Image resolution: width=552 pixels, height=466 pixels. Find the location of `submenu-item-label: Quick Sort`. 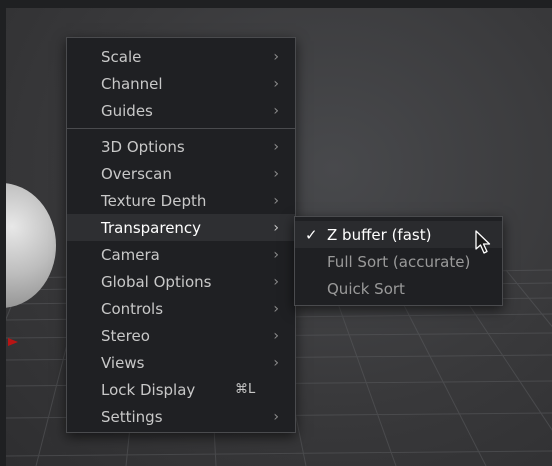

submenu-item-label: Quick Sort is located at coordinates (366, 288).